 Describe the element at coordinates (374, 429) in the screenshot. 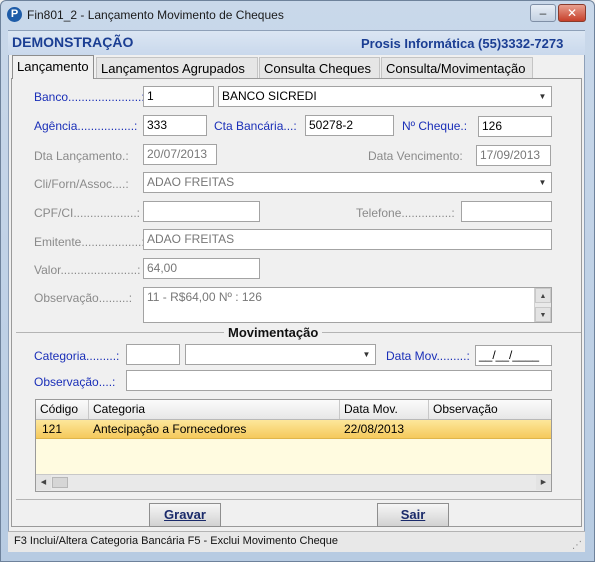

I see `row-data-mov: 22/08/2013` at that location.